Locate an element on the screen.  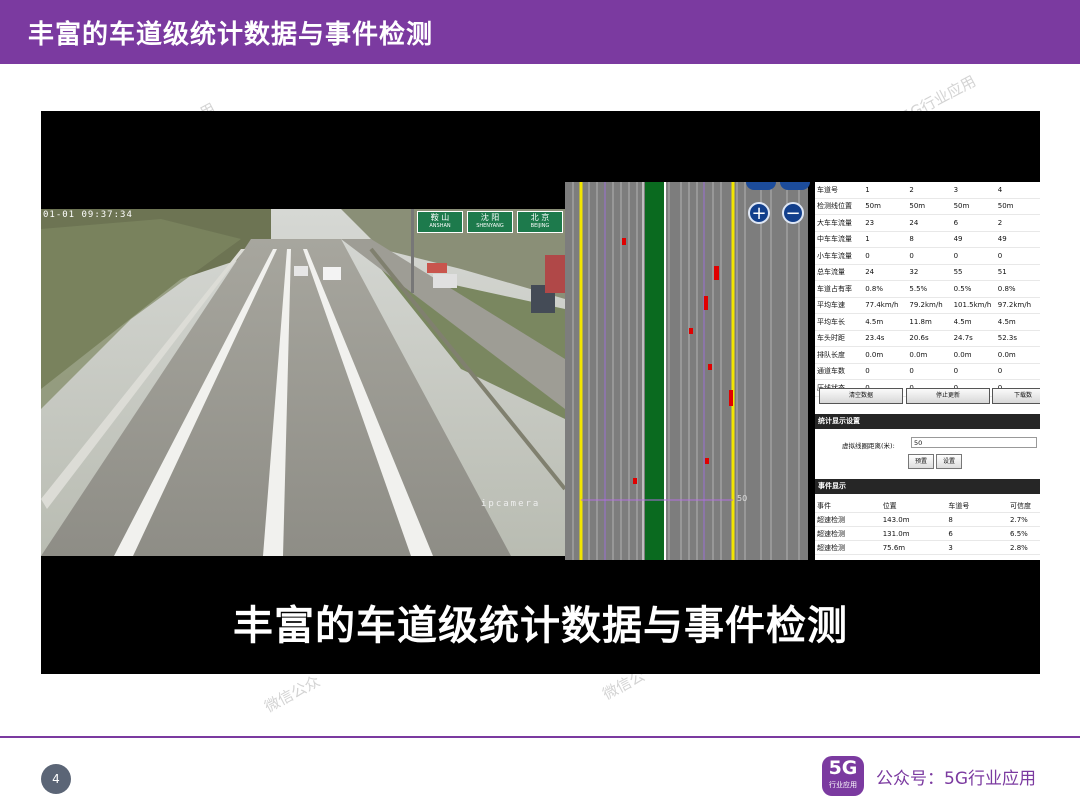
events-header-row: 事件 位置 车道号 可信度 is located at coordinates (927, 506).